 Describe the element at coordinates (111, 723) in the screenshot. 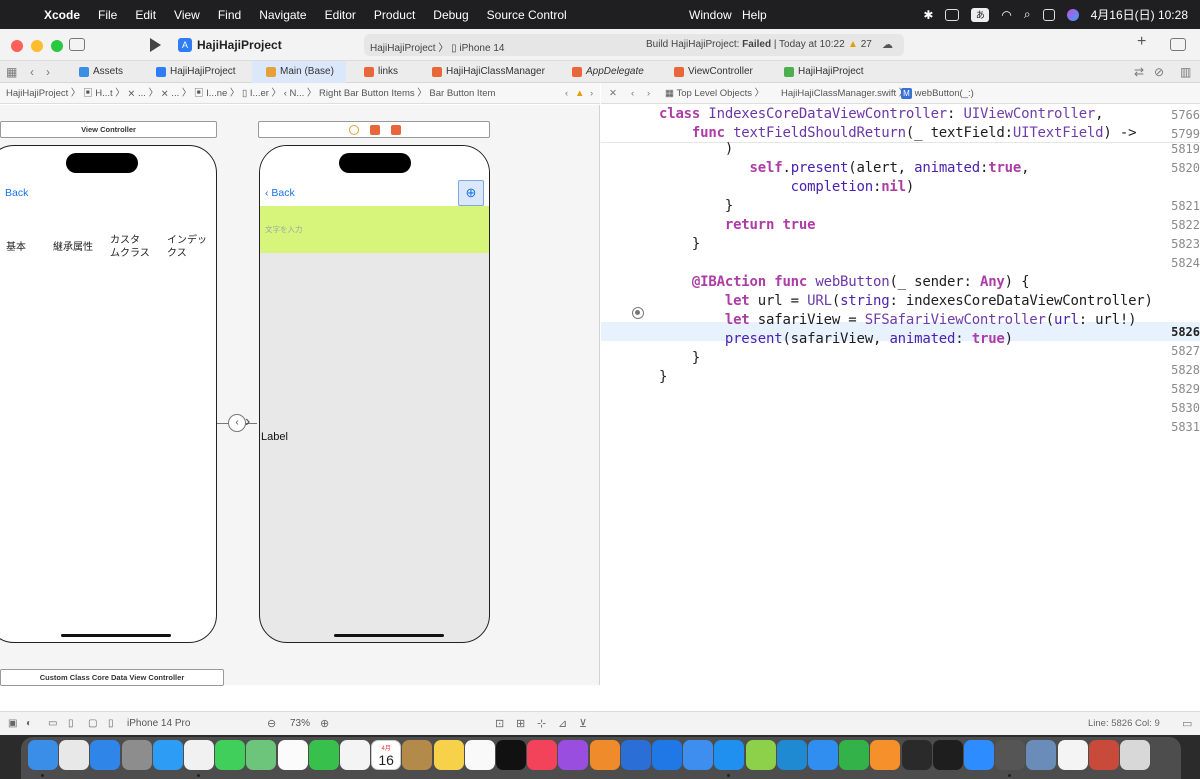

I see `device-icon: ▯` at that location.